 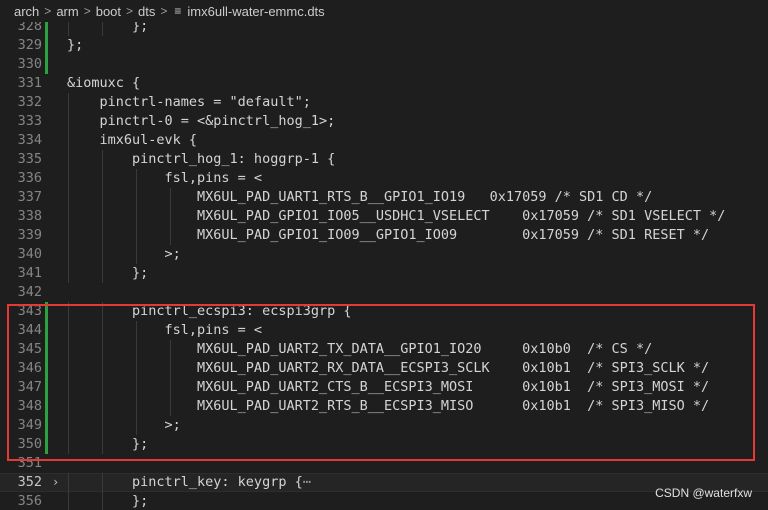 What do you see at coordinates (384, 178) in the screenshot?
I see `code-line: 336 fsl,pins = <` at bounding box center [384, 178].